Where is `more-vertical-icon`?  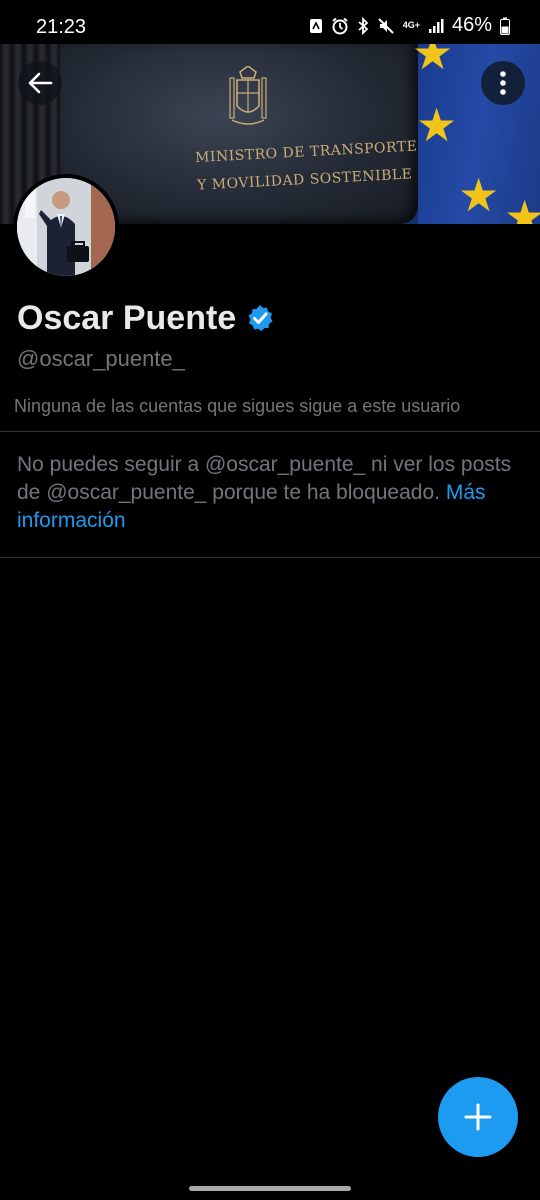
more-vertical-icon is located at coordinates (503, 83).